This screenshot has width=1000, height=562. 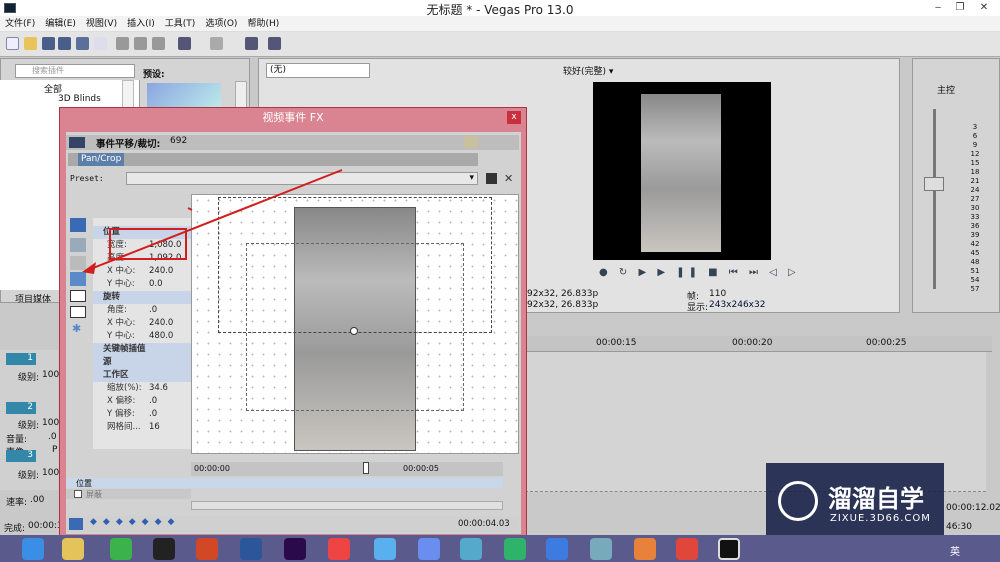 I want to click on app-icon-book, so click(x=601, y=549).